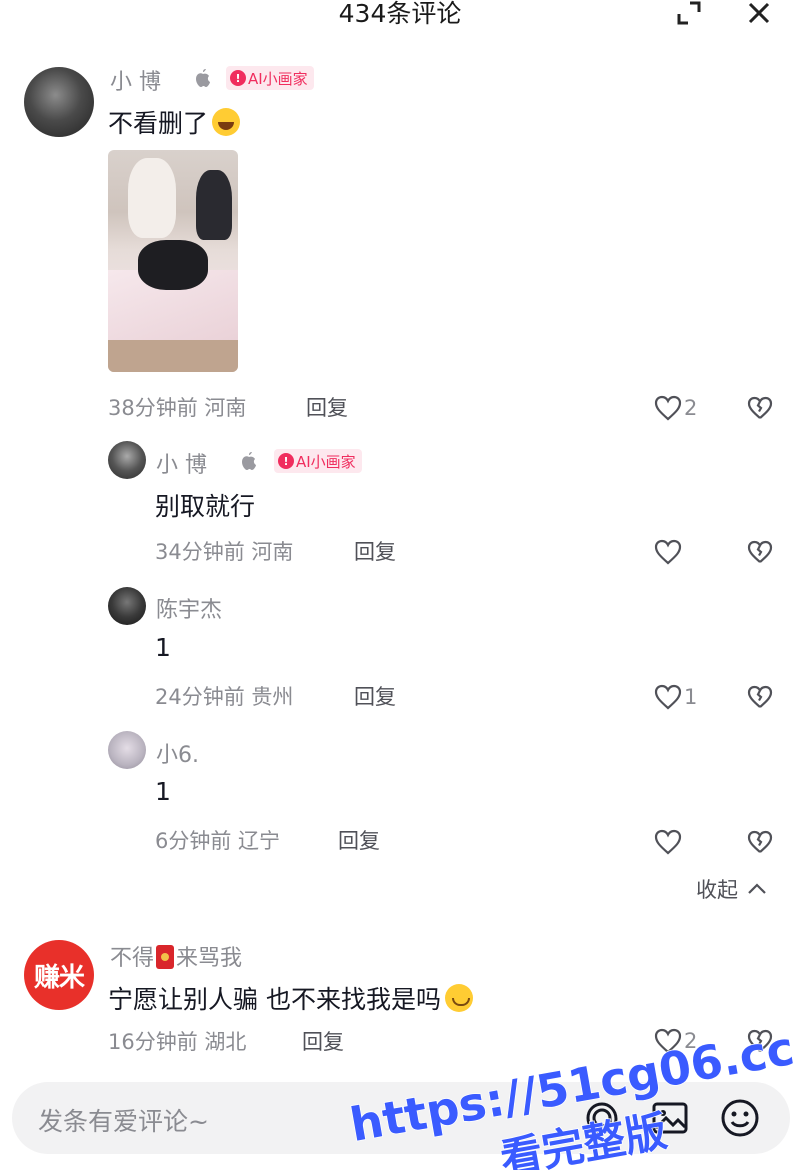 The image size is (800, 1171). Describe the element at coordinates (177, 408) in the screenshot. I see `comment-meta: 38分钟前 河南` at that location.